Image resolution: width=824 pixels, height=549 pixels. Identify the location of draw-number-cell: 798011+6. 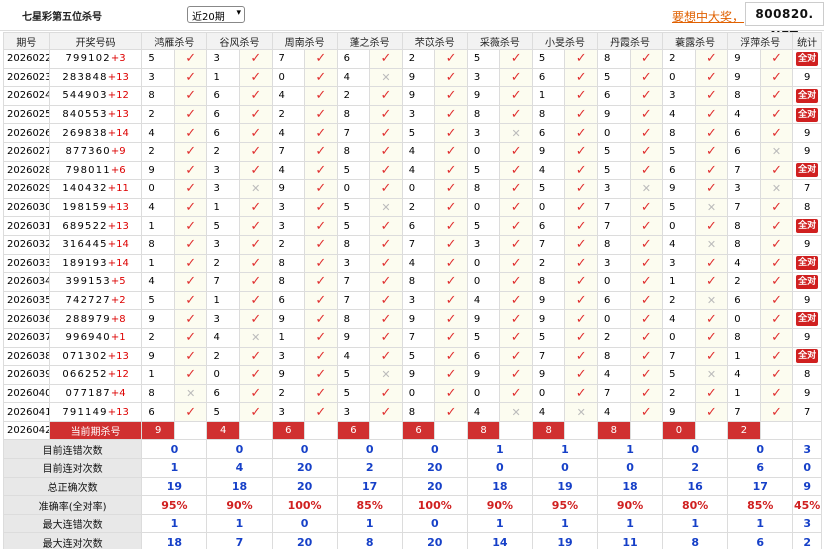
(95, 170).